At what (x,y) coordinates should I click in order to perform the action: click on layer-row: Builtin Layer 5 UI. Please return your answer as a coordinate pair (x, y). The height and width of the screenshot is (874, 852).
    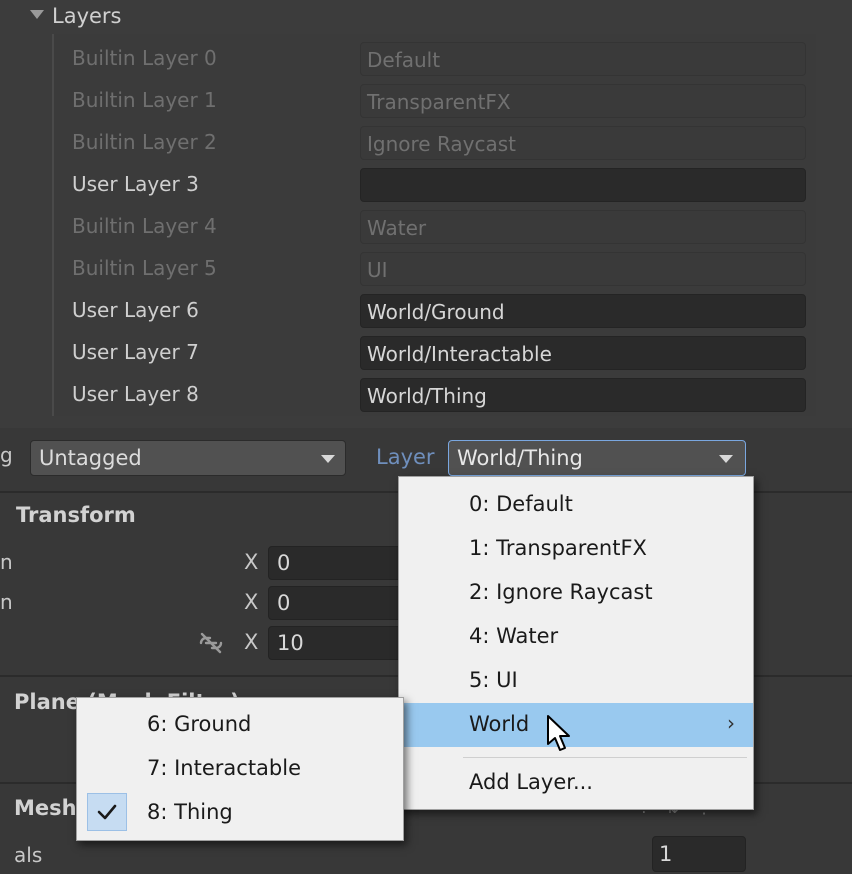
    Looking at the image, I should click on (435, 269).